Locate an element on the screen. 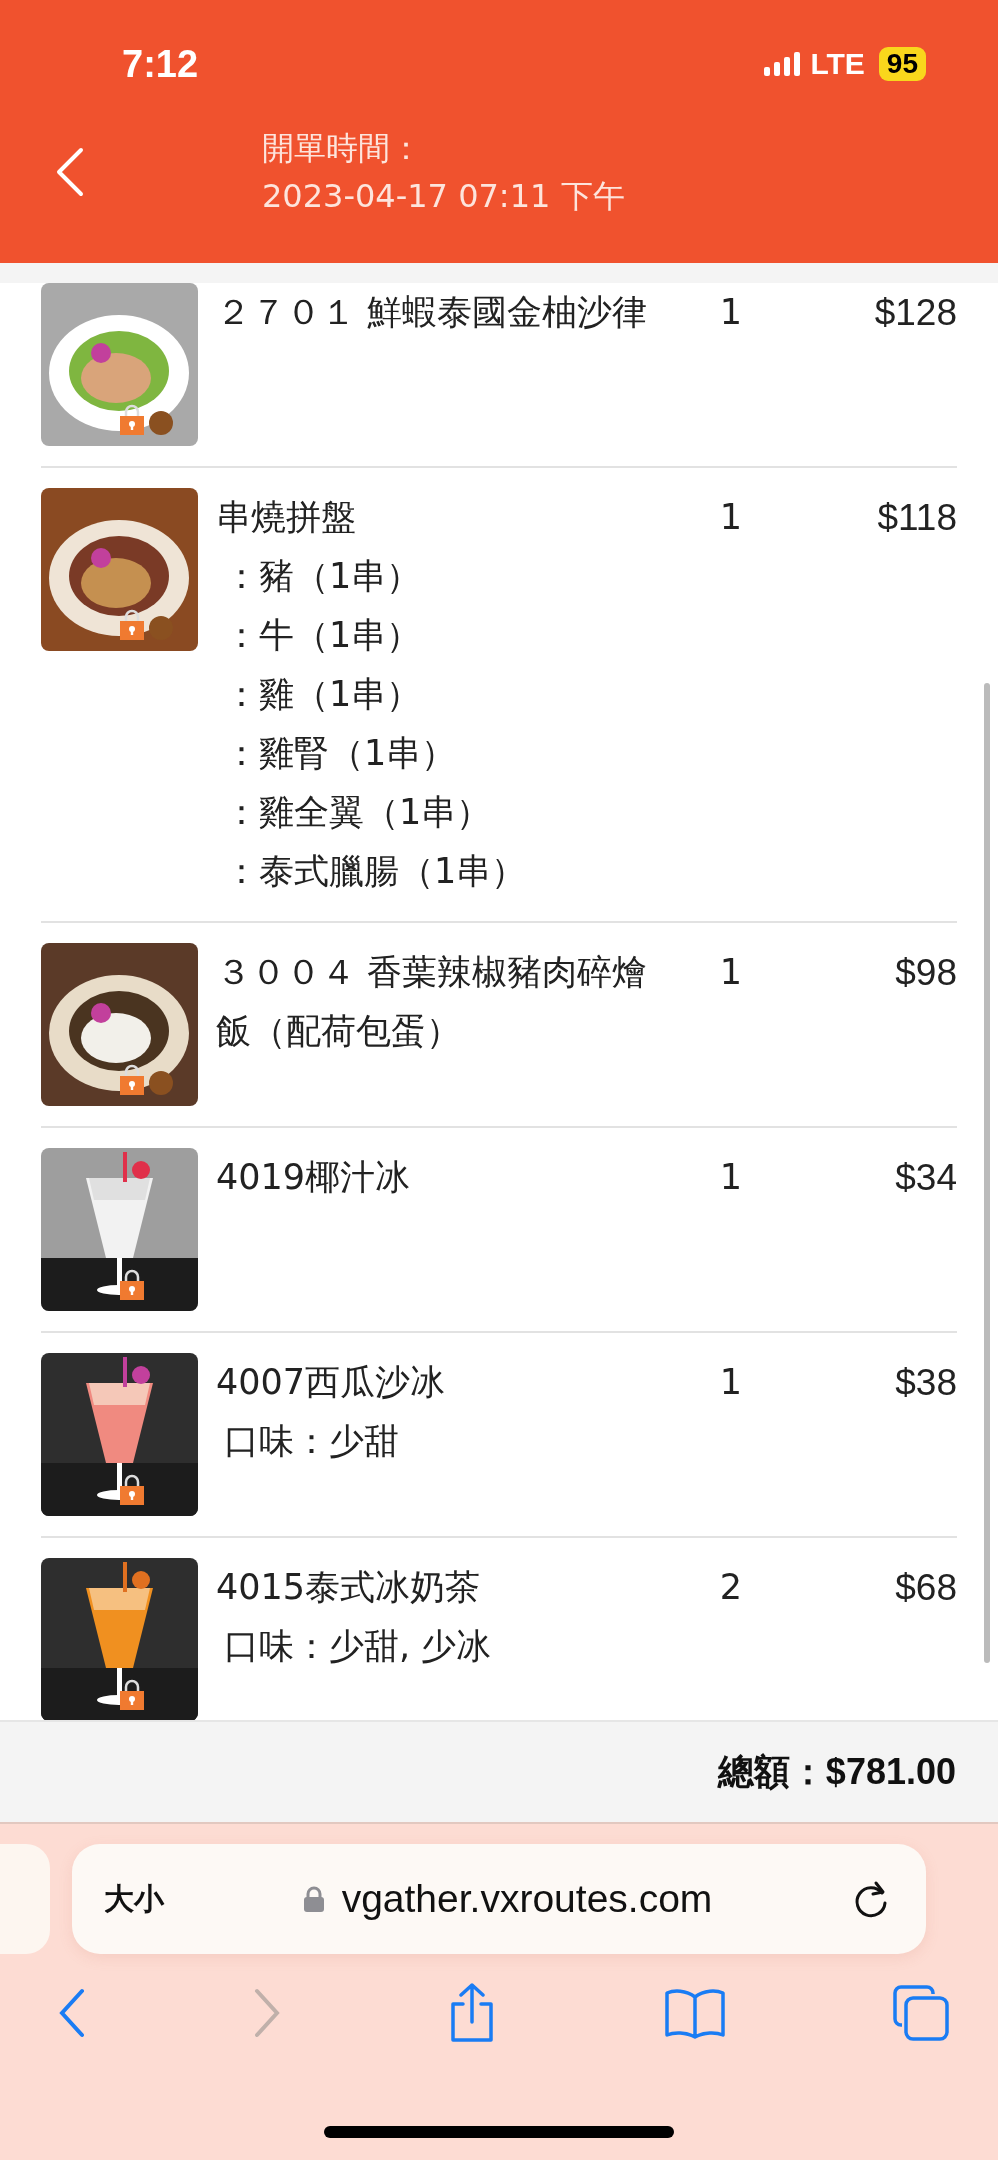 The width and height of the screenshot is (998, 2160). item-option: 口味：少甜, 少冰 is located at coordinates (438, 1646).